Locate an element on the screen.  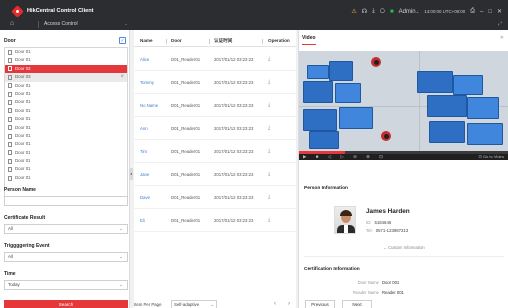
fullscreen-icon: ⤢ is located at coordinates (500, 24).